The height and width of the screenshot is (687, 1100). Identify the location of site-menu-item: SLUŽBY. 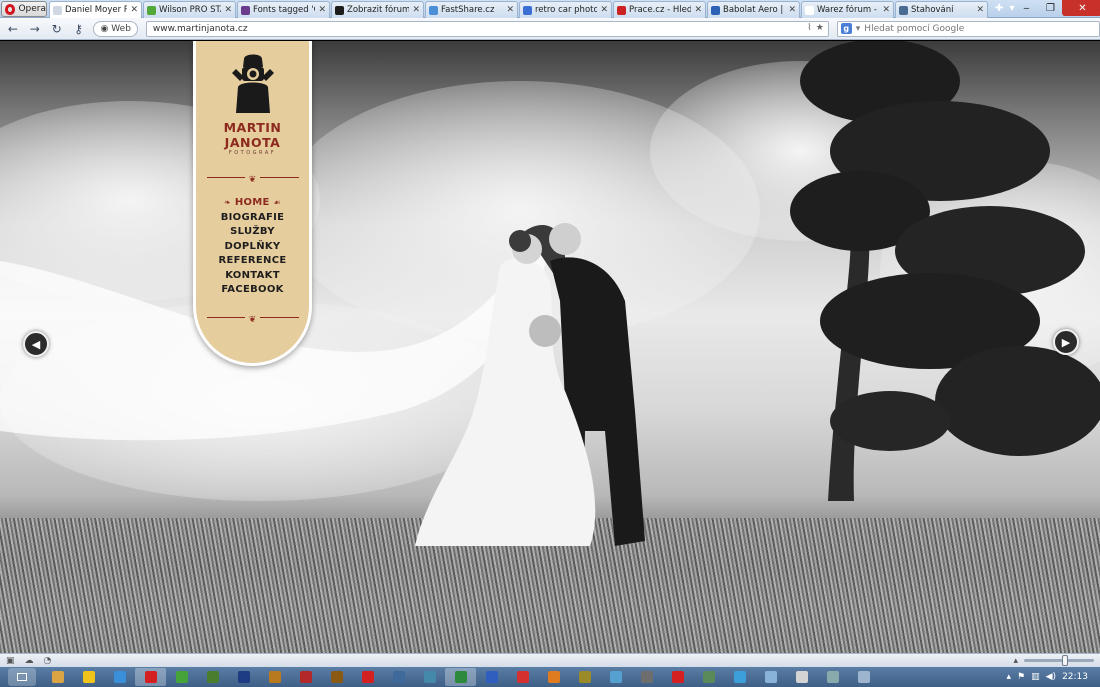
(252, 232).